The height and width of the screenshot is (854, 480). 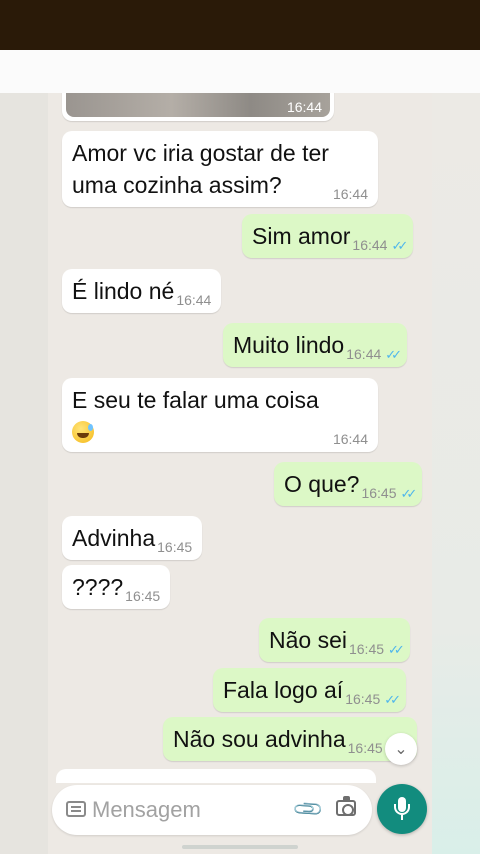 I want to click on voice-message-button, so click(x=402, y=809).